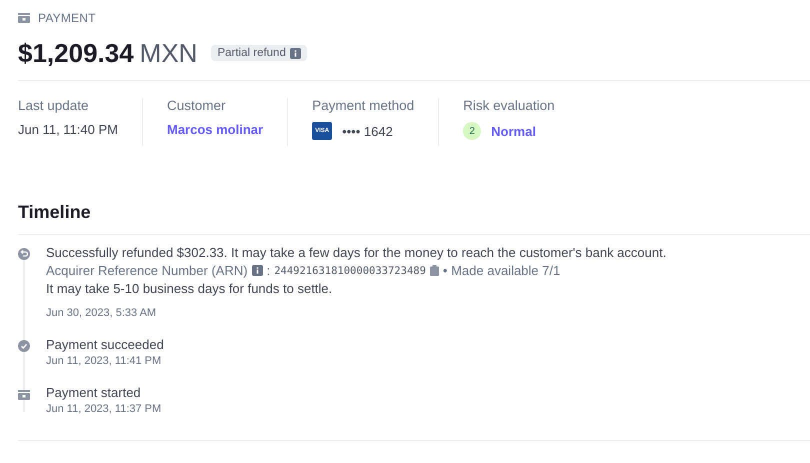 The height and width of the screenshot is (463, 810). Describe the element at coordinates (147, 270) in the screenshot. I see `arn-label: Acquirer Reference Number (ARN)` at that location.